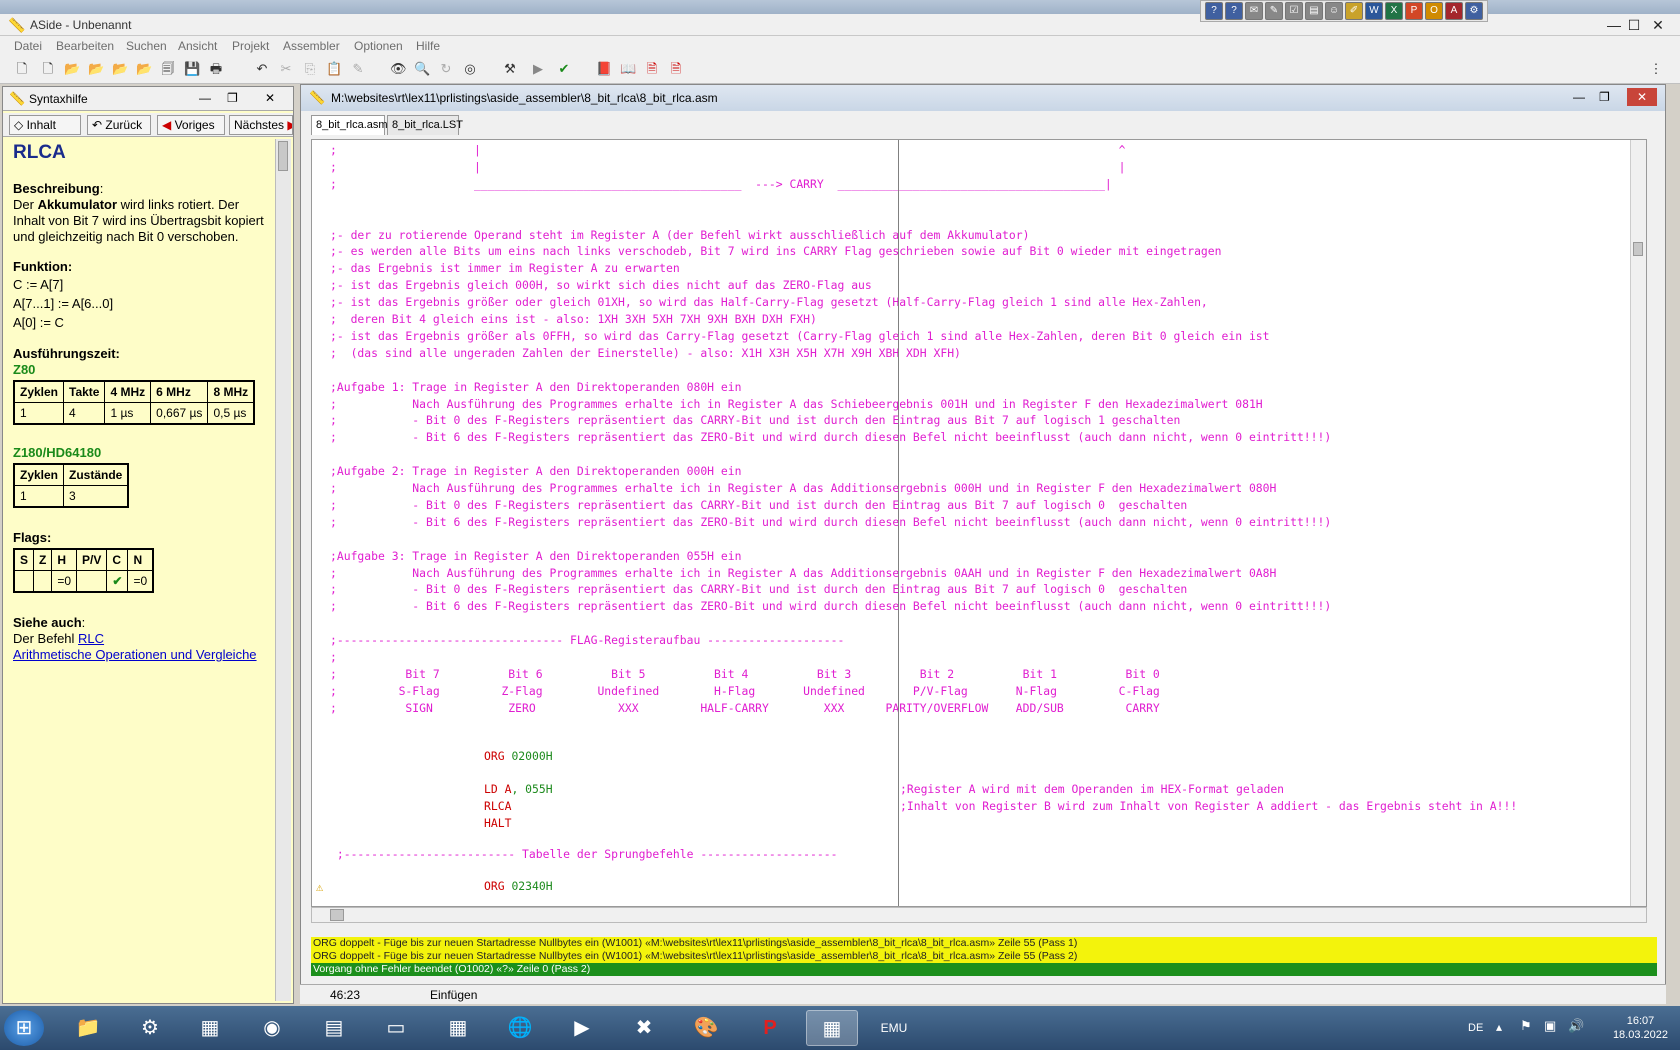 The image size is (1680, 1050). What do you see at coordinates (1334, 11) in the screenshot?
I see `contacts-icon: ☺` at bounding box center [1334, 11].